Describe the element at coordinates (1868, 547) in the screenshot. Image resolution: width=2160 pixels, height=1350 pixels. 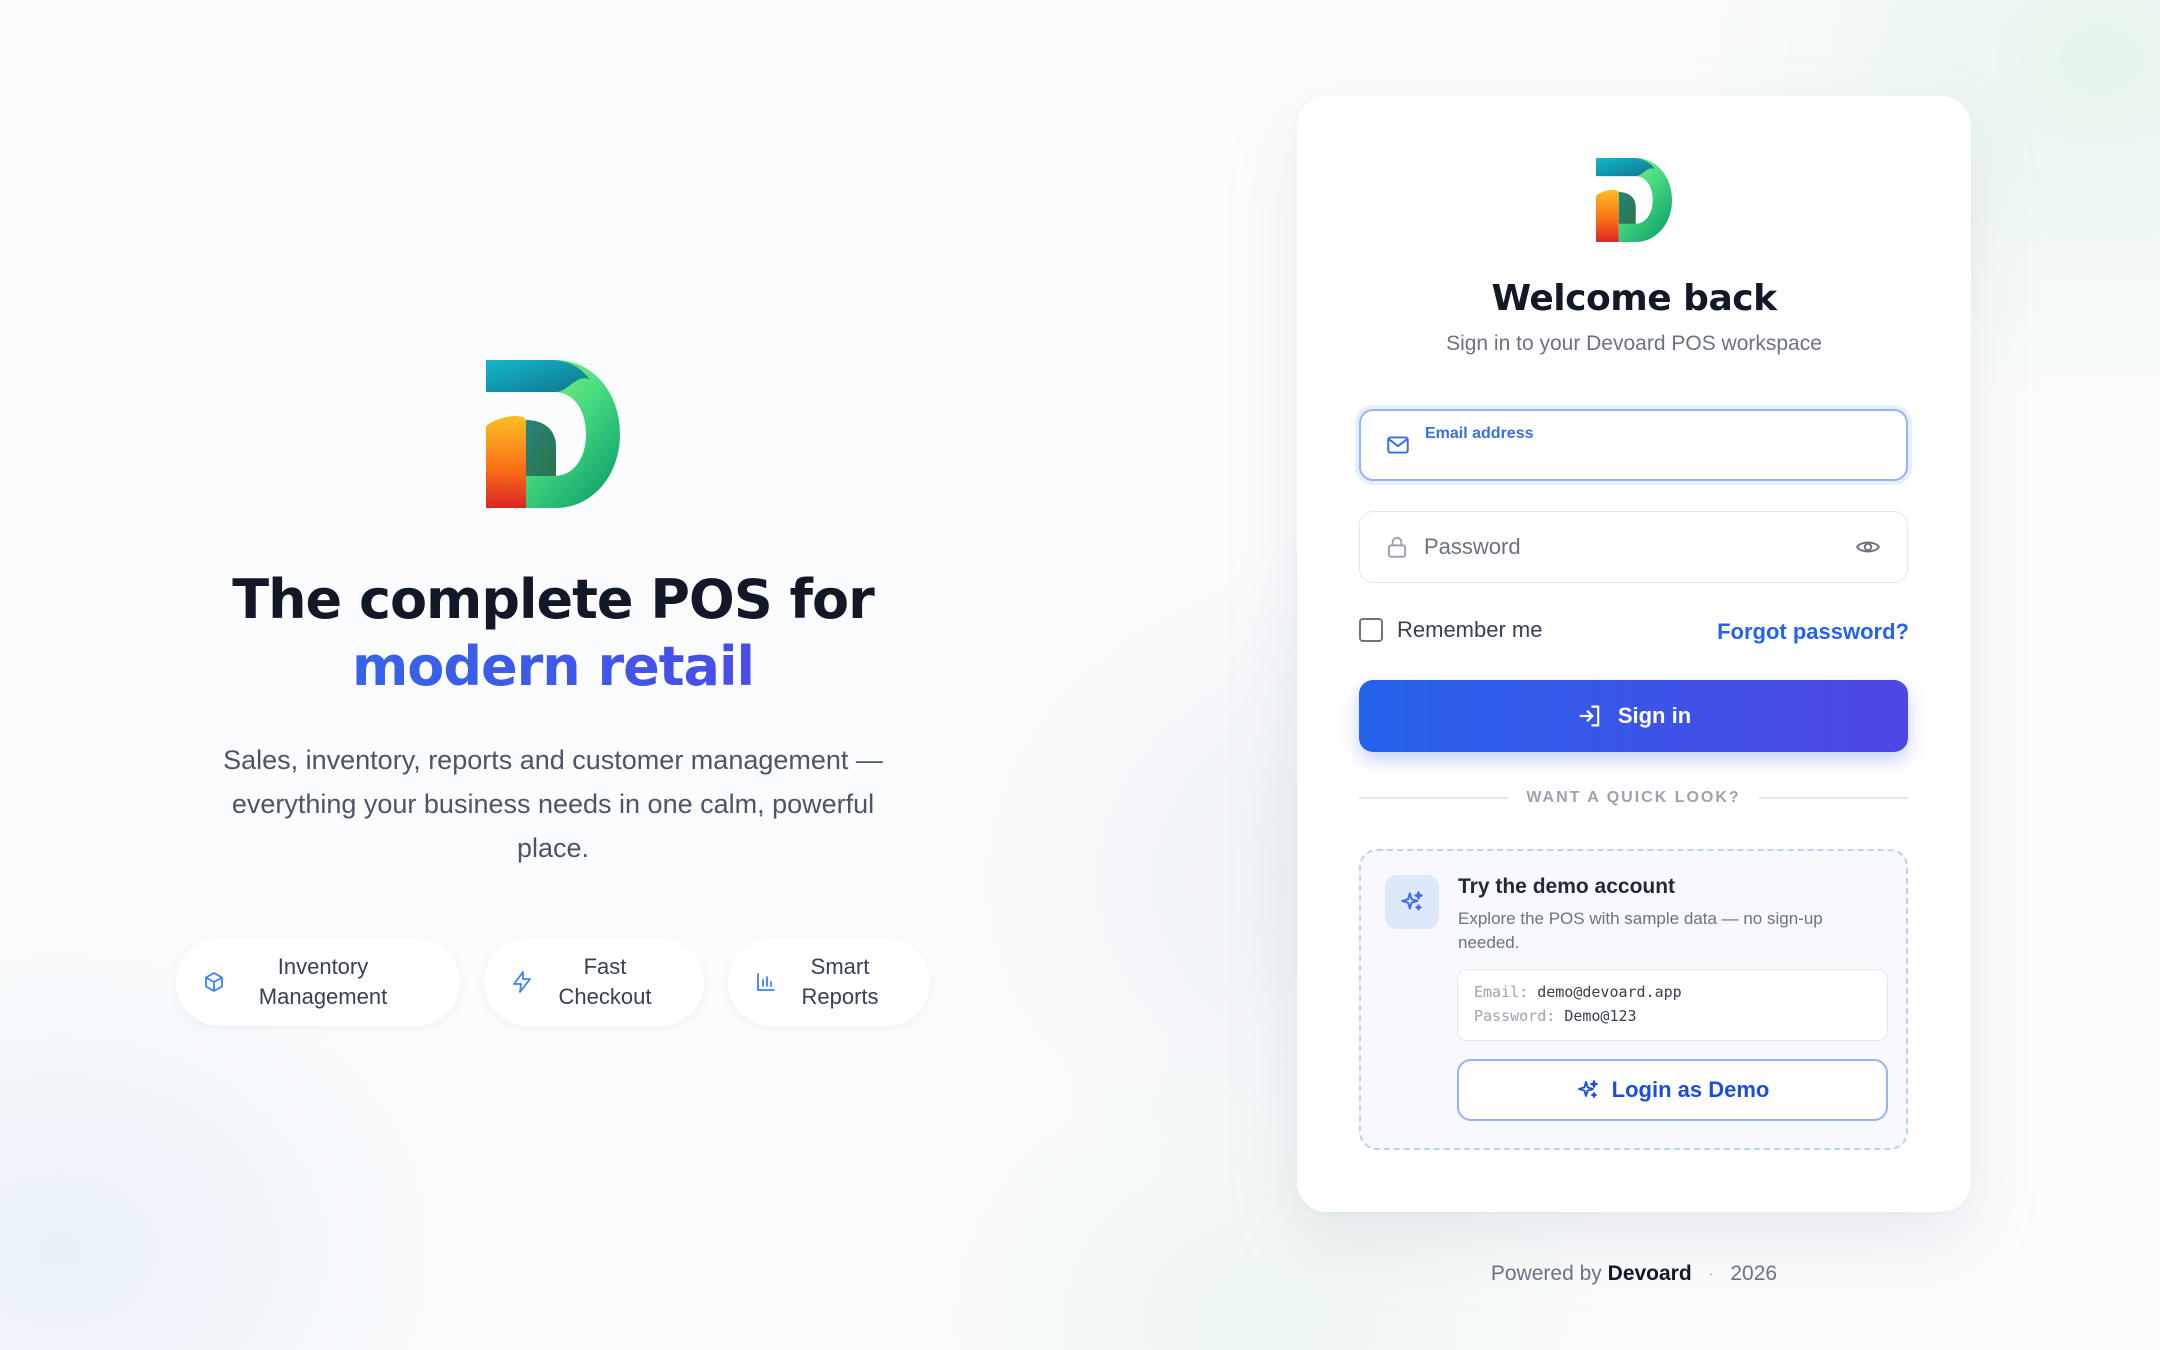
I see `eye-icon` at that location.